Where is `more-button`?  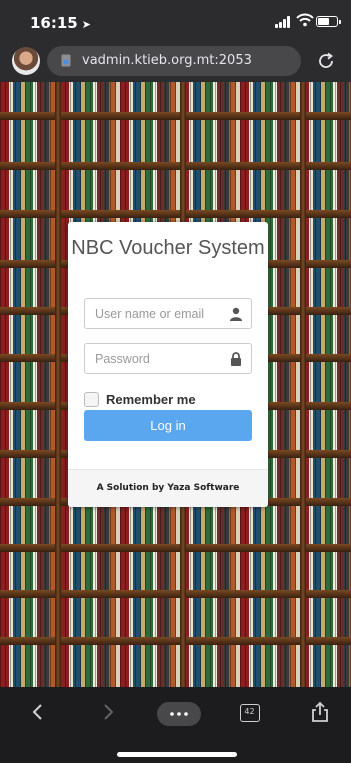 more-button is located at coordinates (179, 714).